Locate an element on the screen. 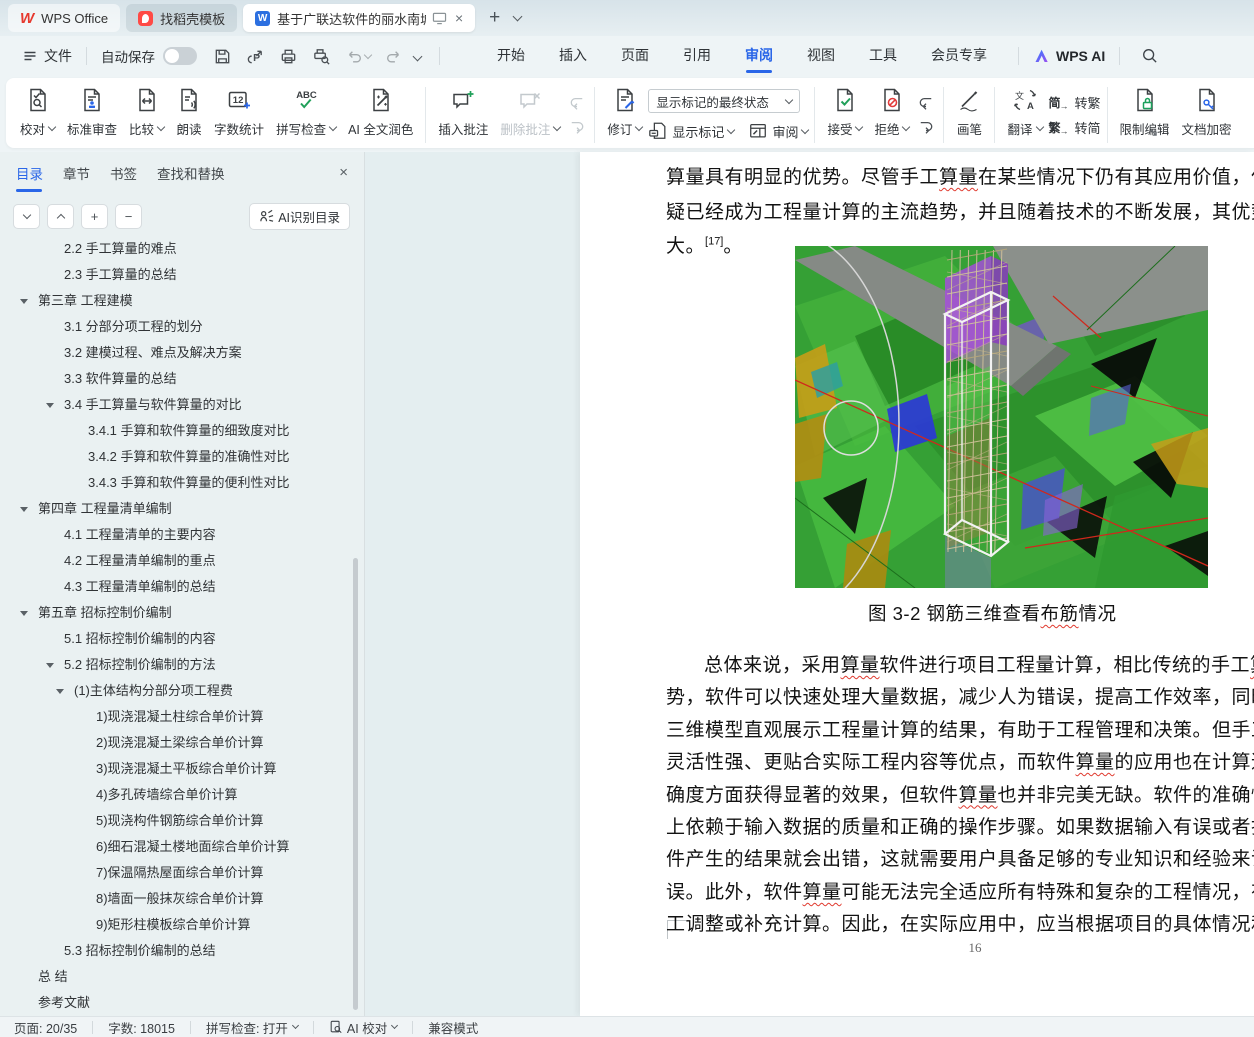 The image size is (1254, 1037). toc-item: 3.3 软件算量的总结 is located at coordinates (178, 379).